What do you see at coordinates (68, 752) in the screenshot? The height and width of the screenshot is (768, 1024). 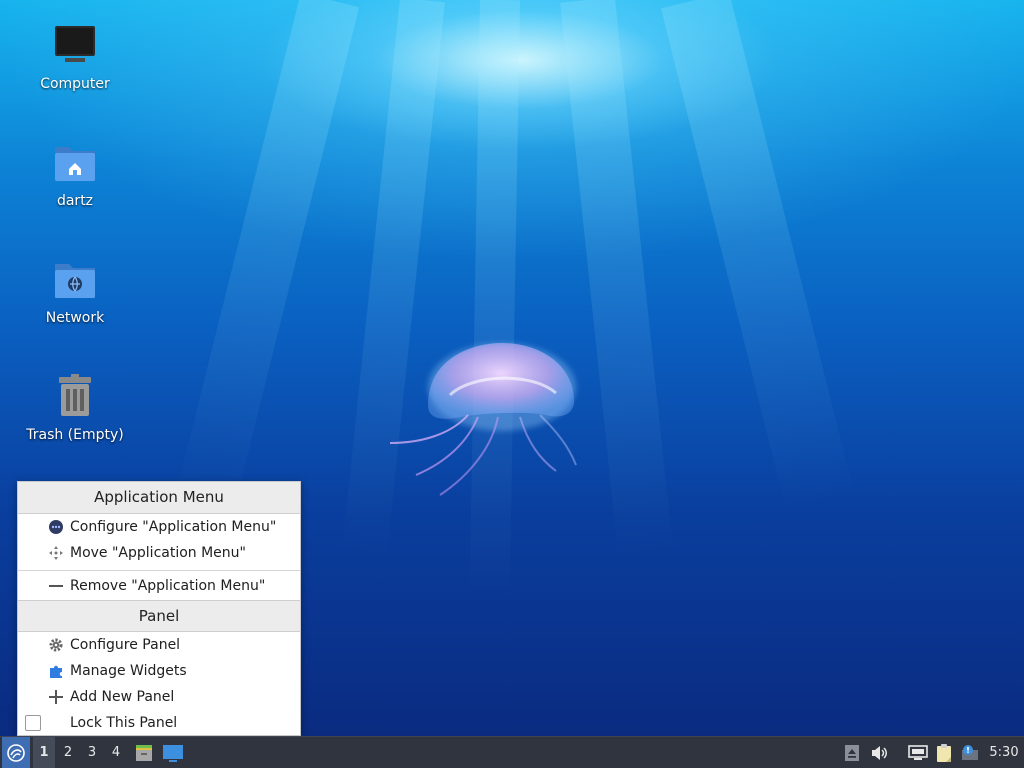 I see `workspace-2: 2` at bounding box center [68, 752].